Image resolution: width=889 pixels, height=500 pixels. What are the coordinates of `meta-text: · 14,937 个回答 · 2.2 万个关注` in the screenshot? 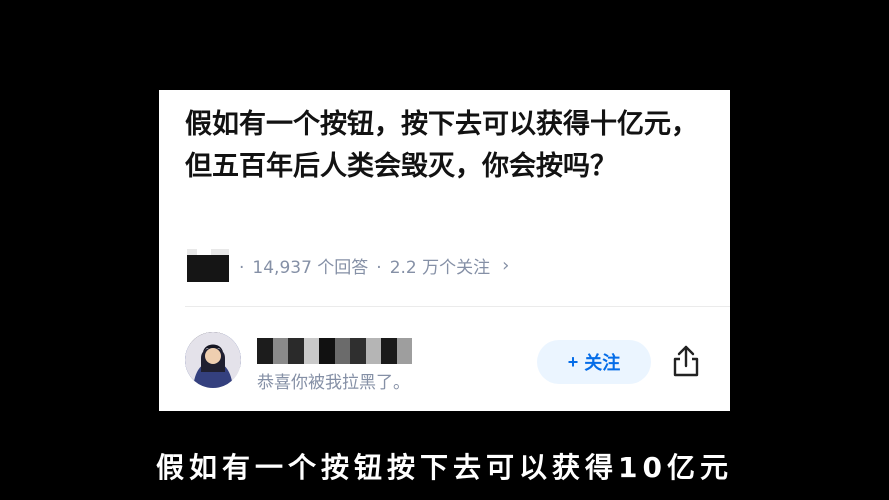 It's located at (364, 265).